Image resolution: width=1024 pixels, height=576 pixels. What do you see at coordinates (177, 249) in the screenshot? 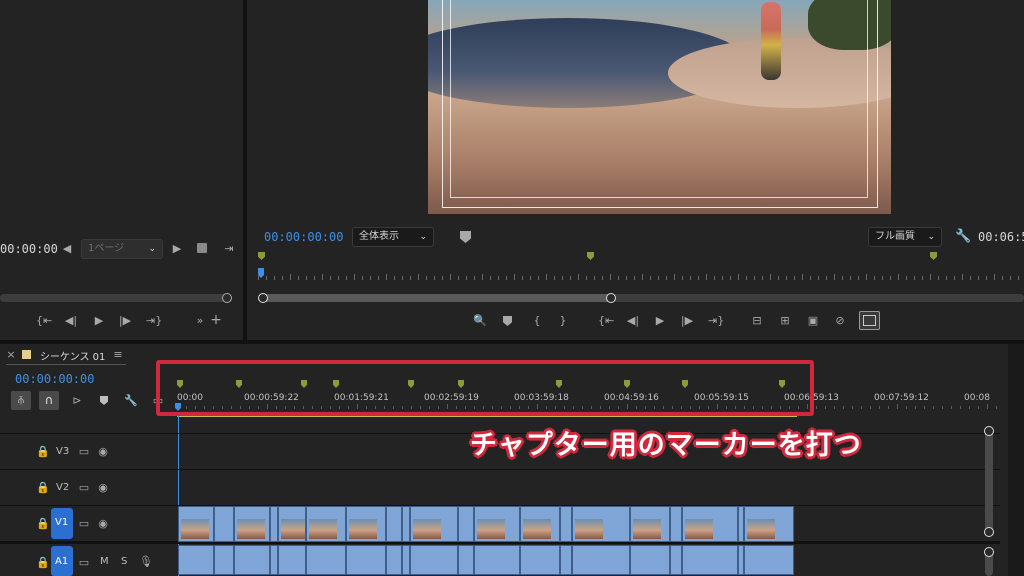
I see `next-page-icon: ▶` at bounding box center [177, 249].